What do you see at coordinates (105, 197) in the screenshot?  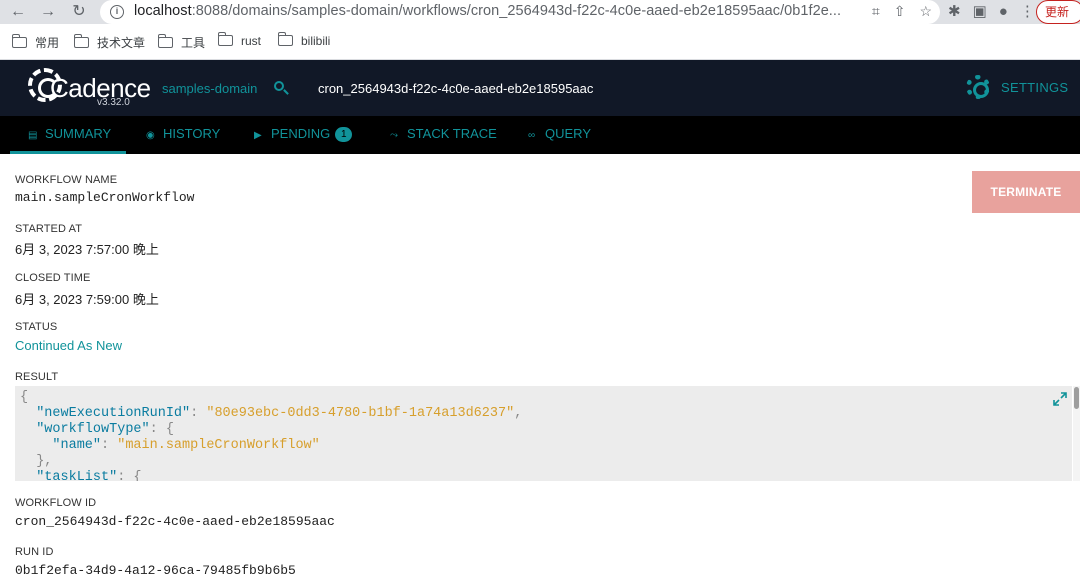 I see `workflow-name-value: main.sampleCronWorkflow` at bounding box center [105, 197].